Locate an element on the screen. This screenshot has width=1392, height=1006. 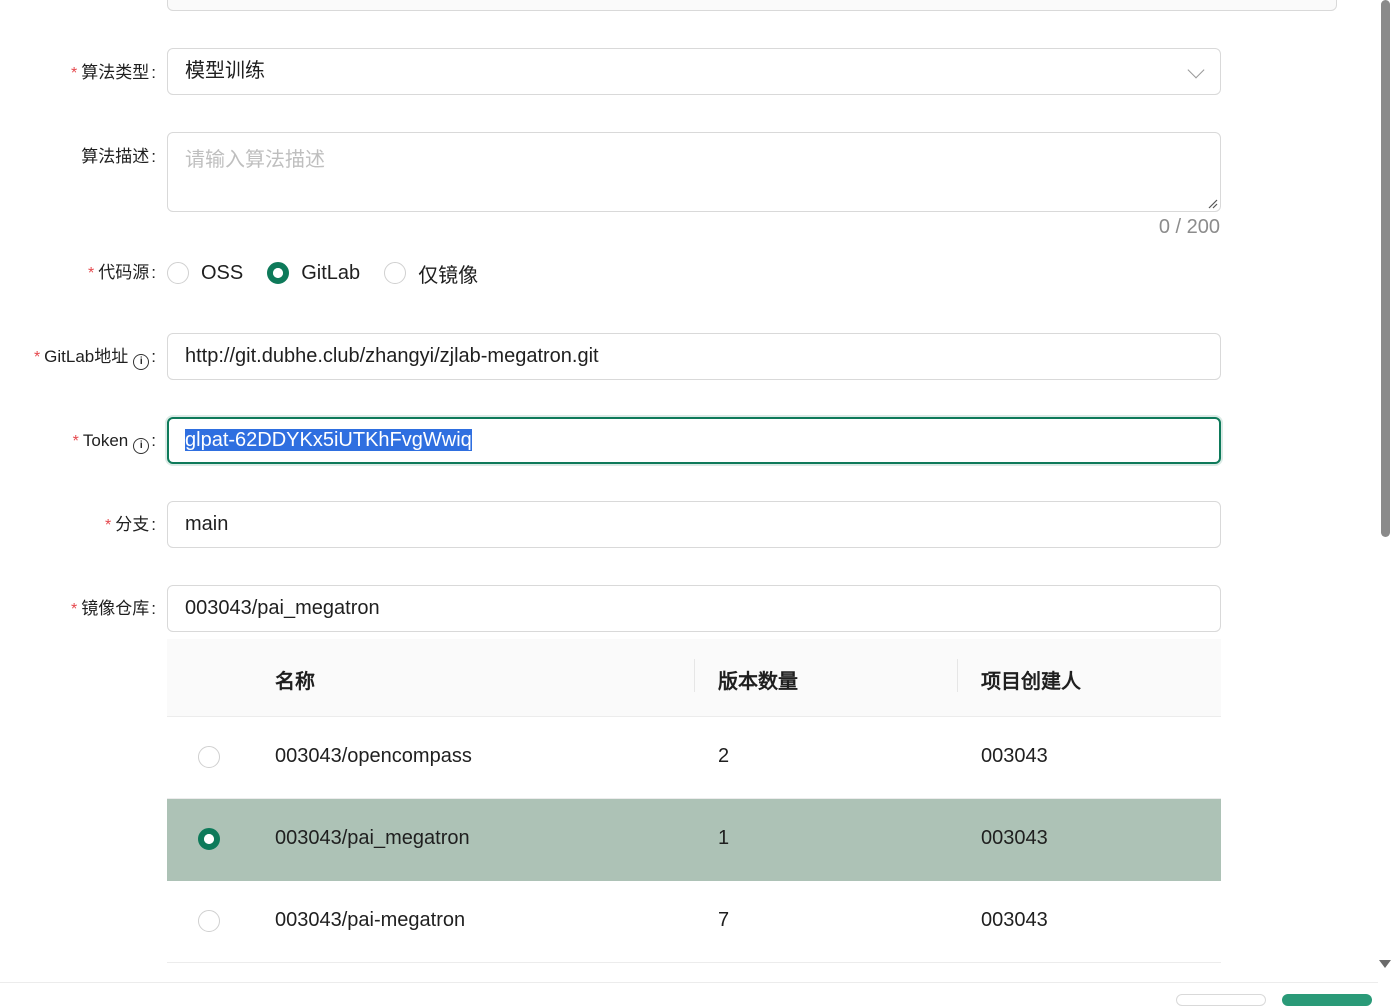
chevron-down-icon is located at coordinates (1196, 70).